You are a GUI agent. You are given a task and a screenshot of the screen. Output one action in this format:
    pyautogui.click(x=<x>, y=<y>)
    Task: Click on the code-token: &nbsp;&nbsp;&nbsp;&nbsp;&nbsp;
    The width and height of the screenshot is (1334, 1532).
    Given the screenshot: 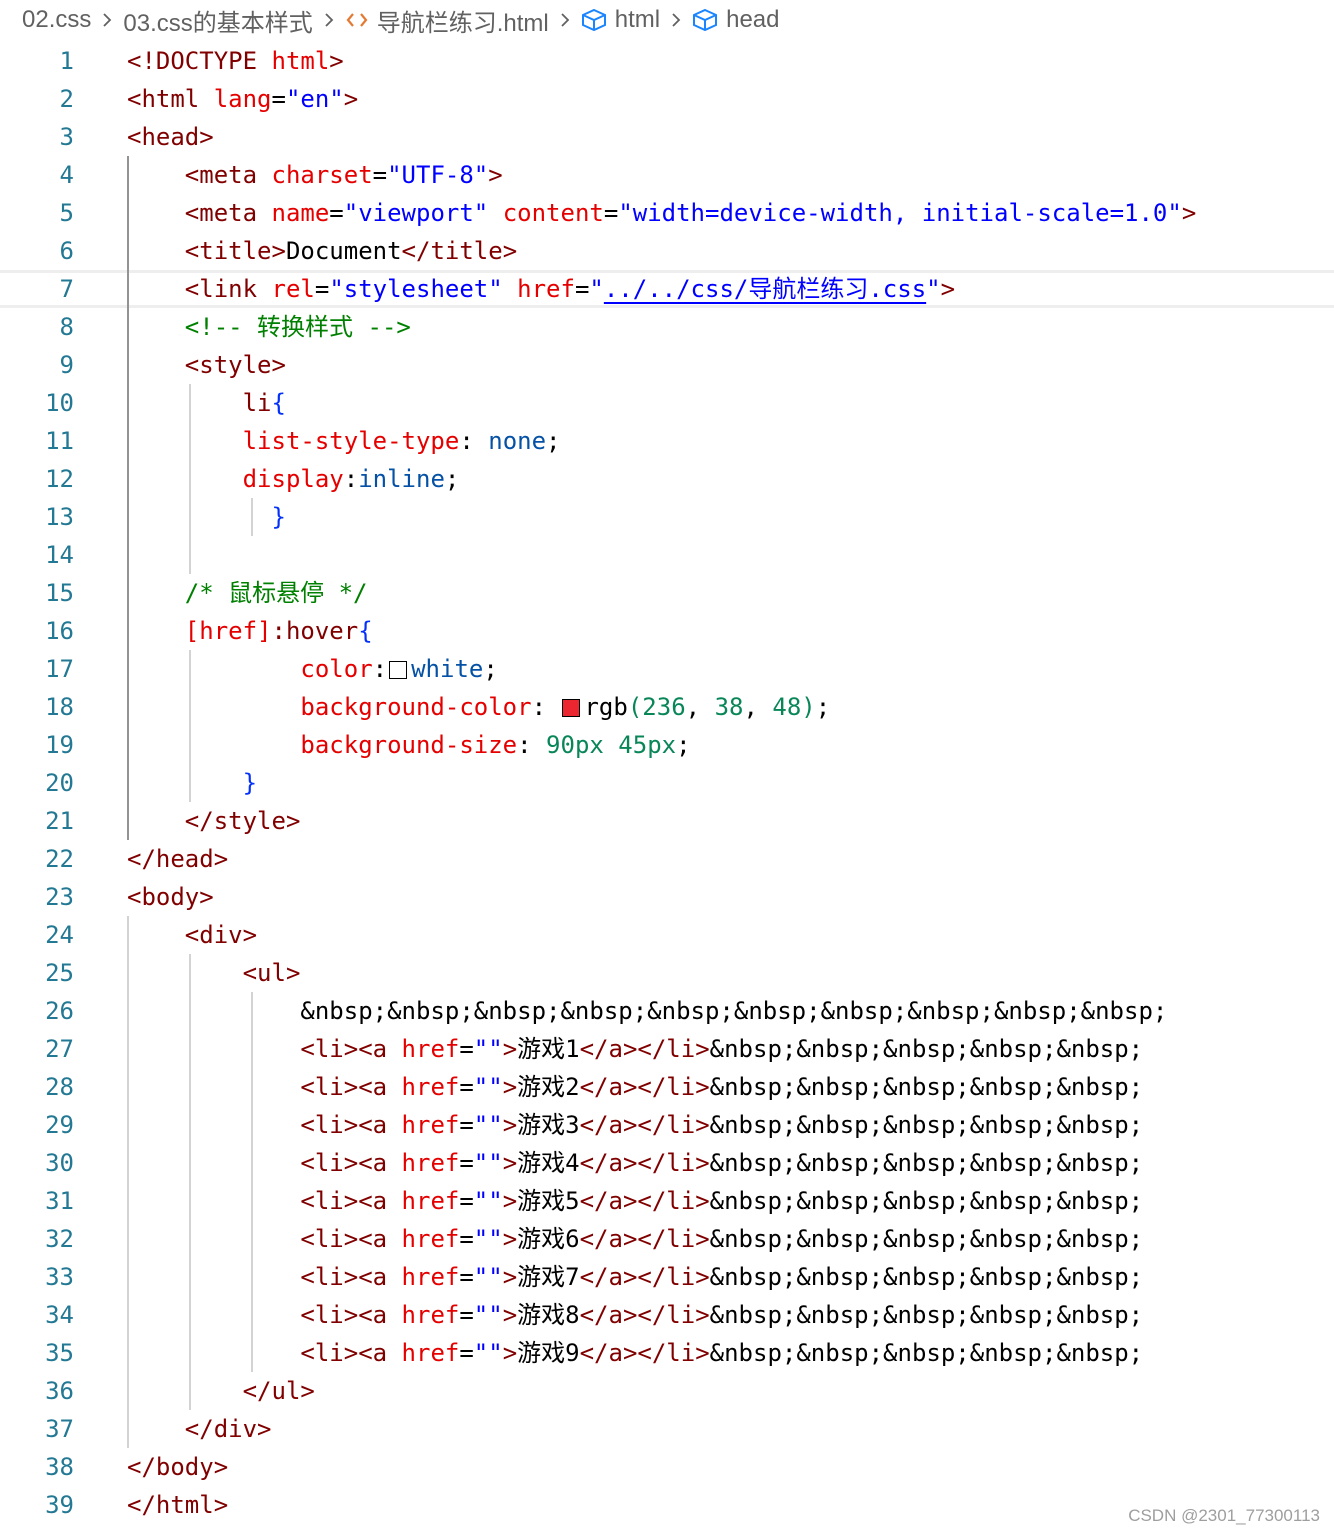 What is the action you would take?
    pyautogui.click(x=926, y=1163)
    